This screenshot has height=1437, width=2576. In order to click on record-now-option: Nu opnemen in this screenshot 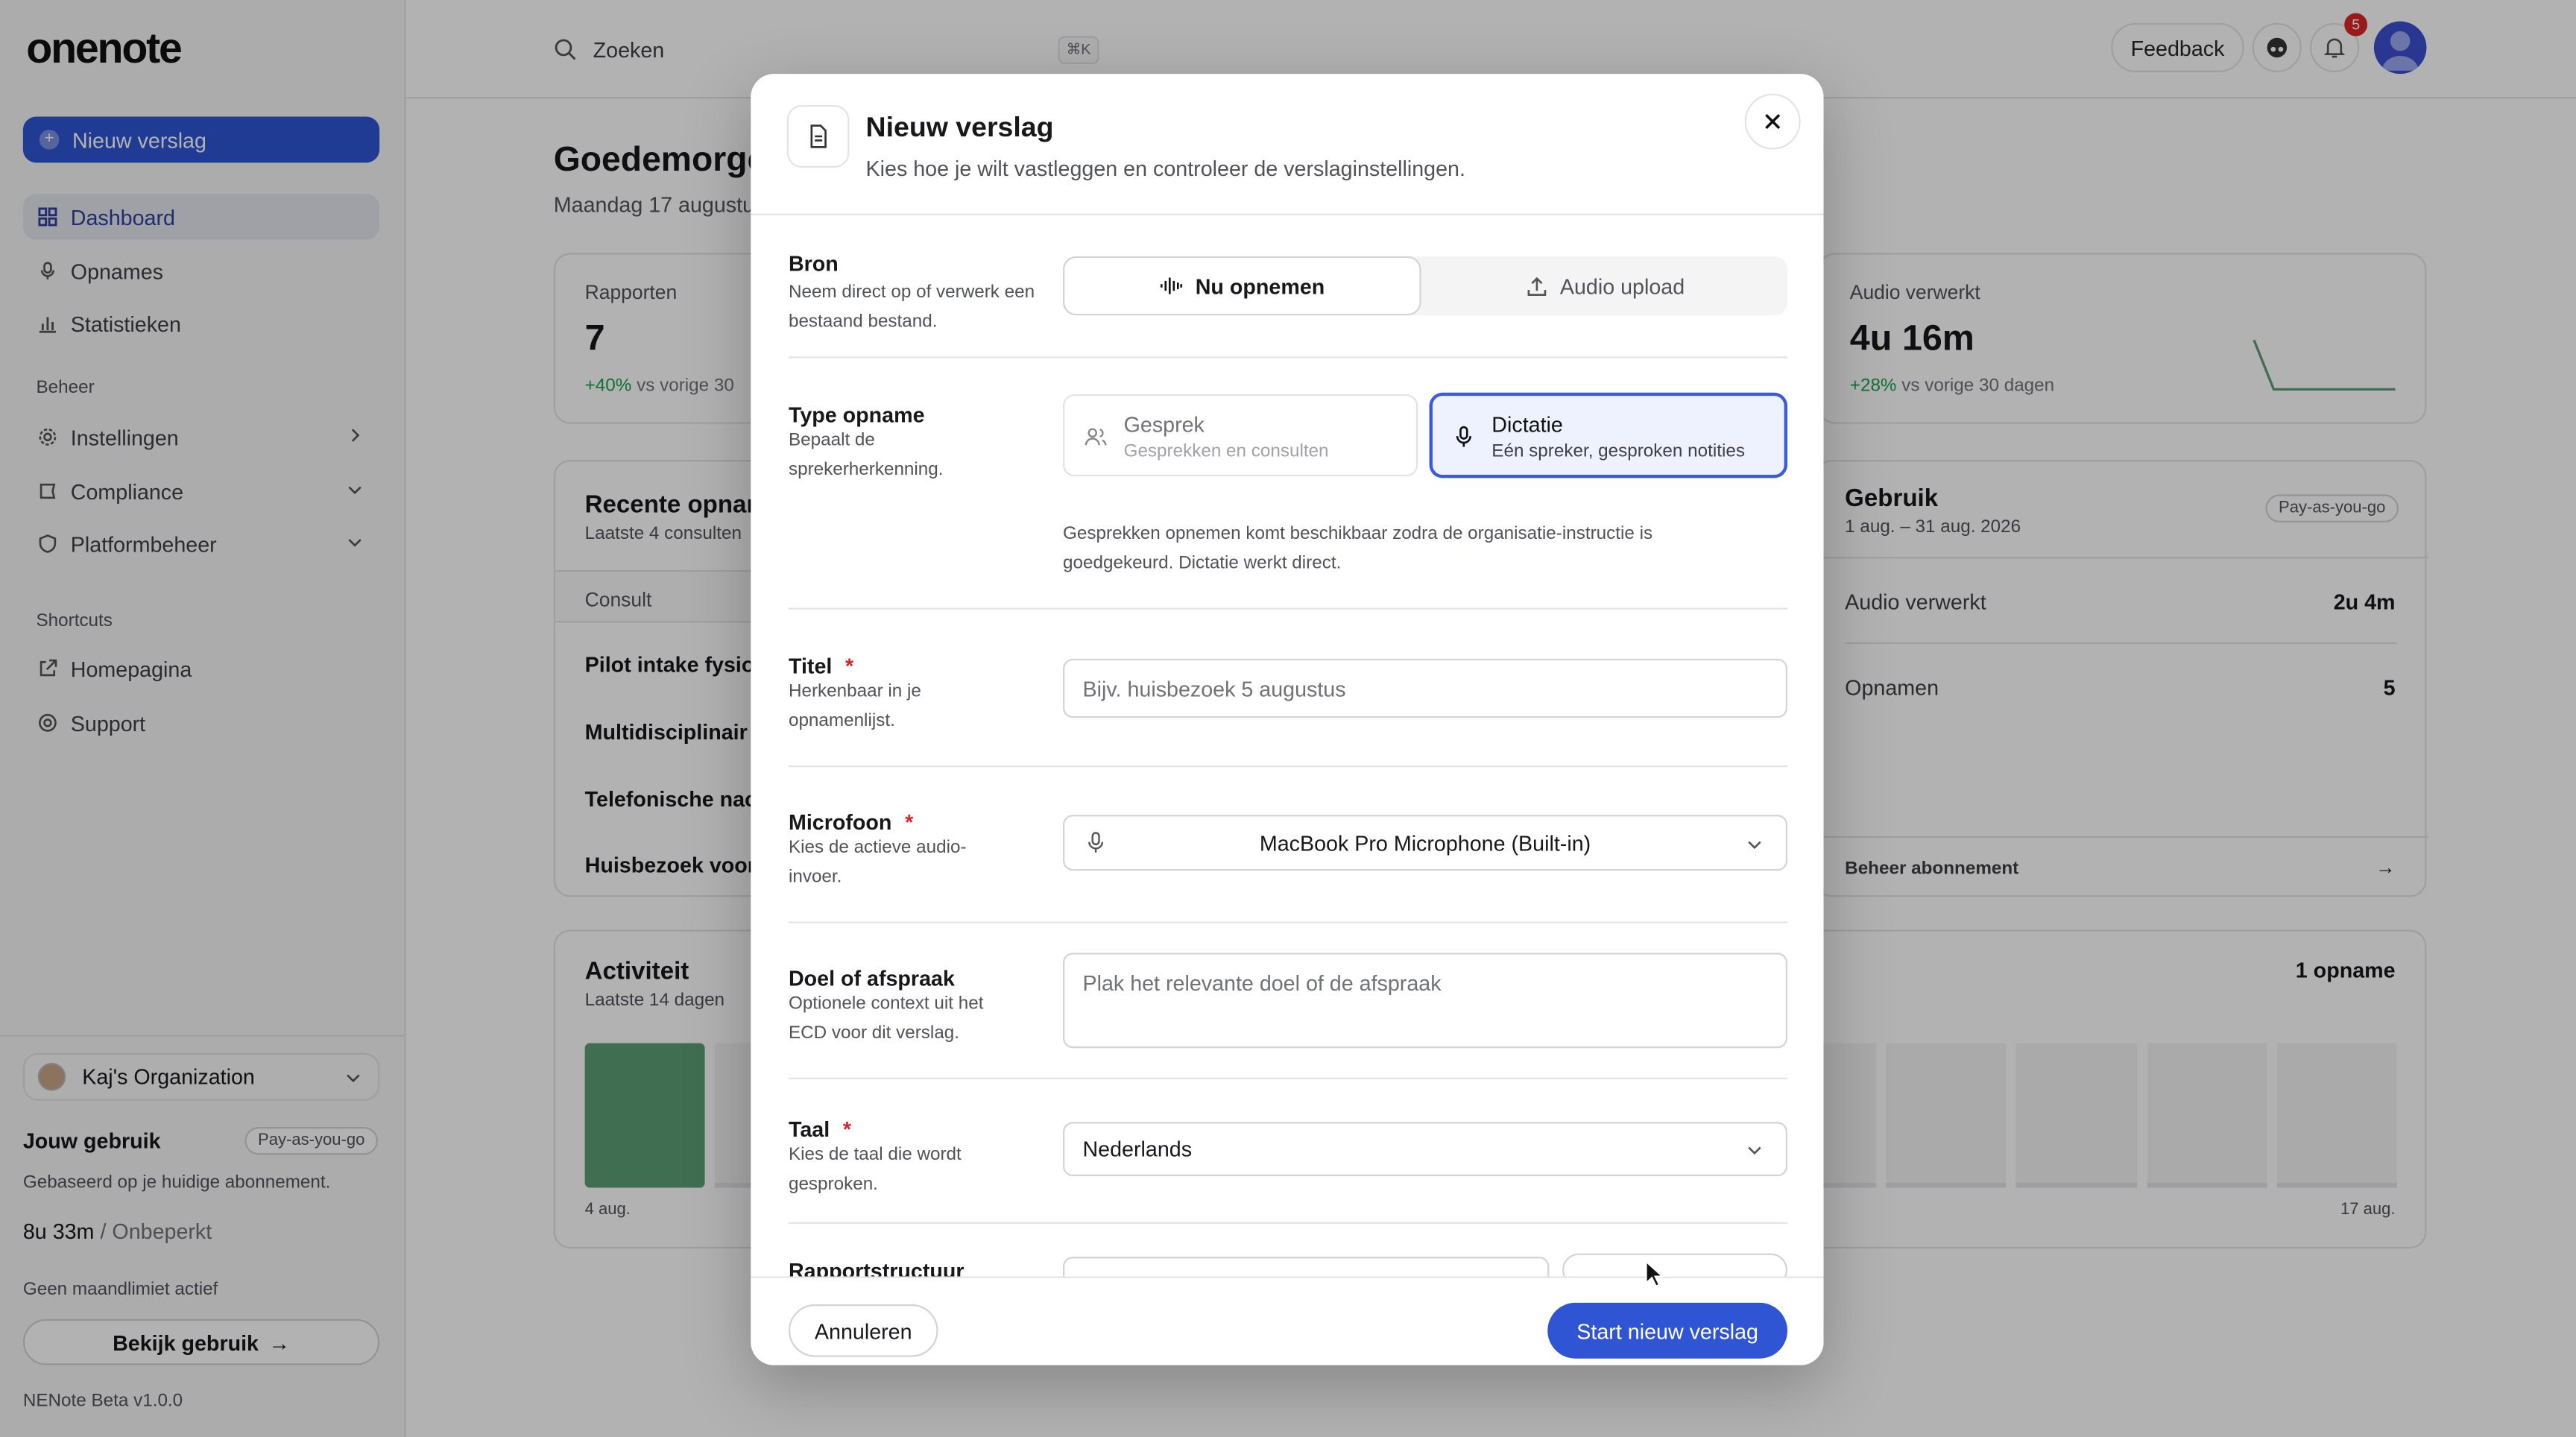, I will do `click(1242, 286)`.